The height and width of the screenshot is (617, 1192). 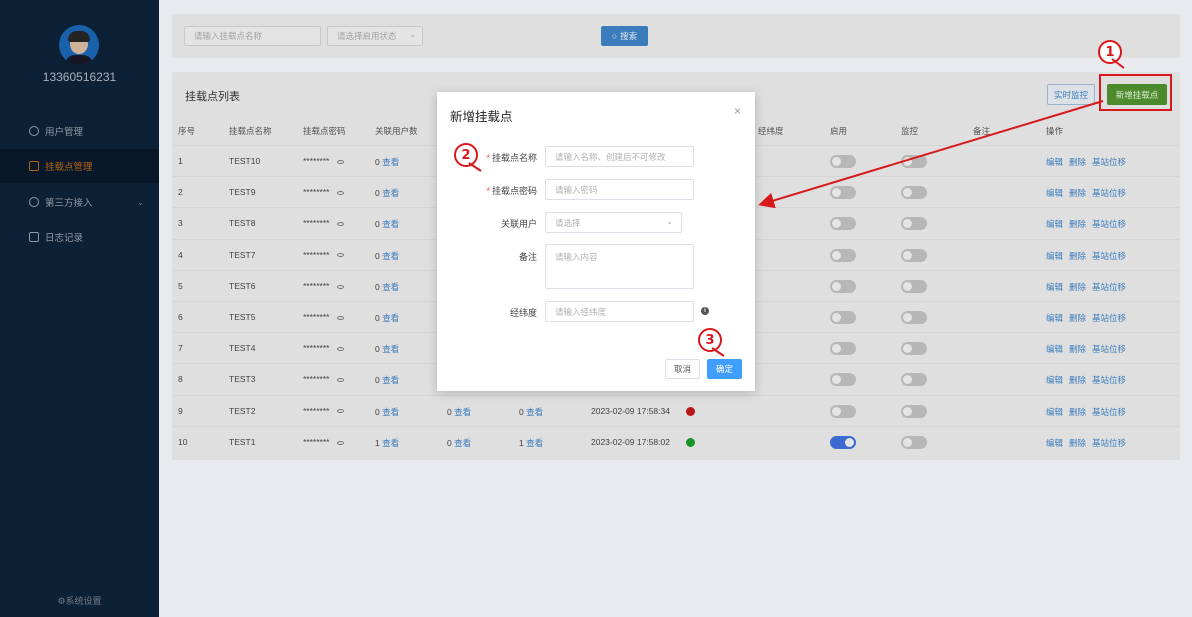 I want to click on annotation-arrow-to-dialog, so click(x=931, y=154).